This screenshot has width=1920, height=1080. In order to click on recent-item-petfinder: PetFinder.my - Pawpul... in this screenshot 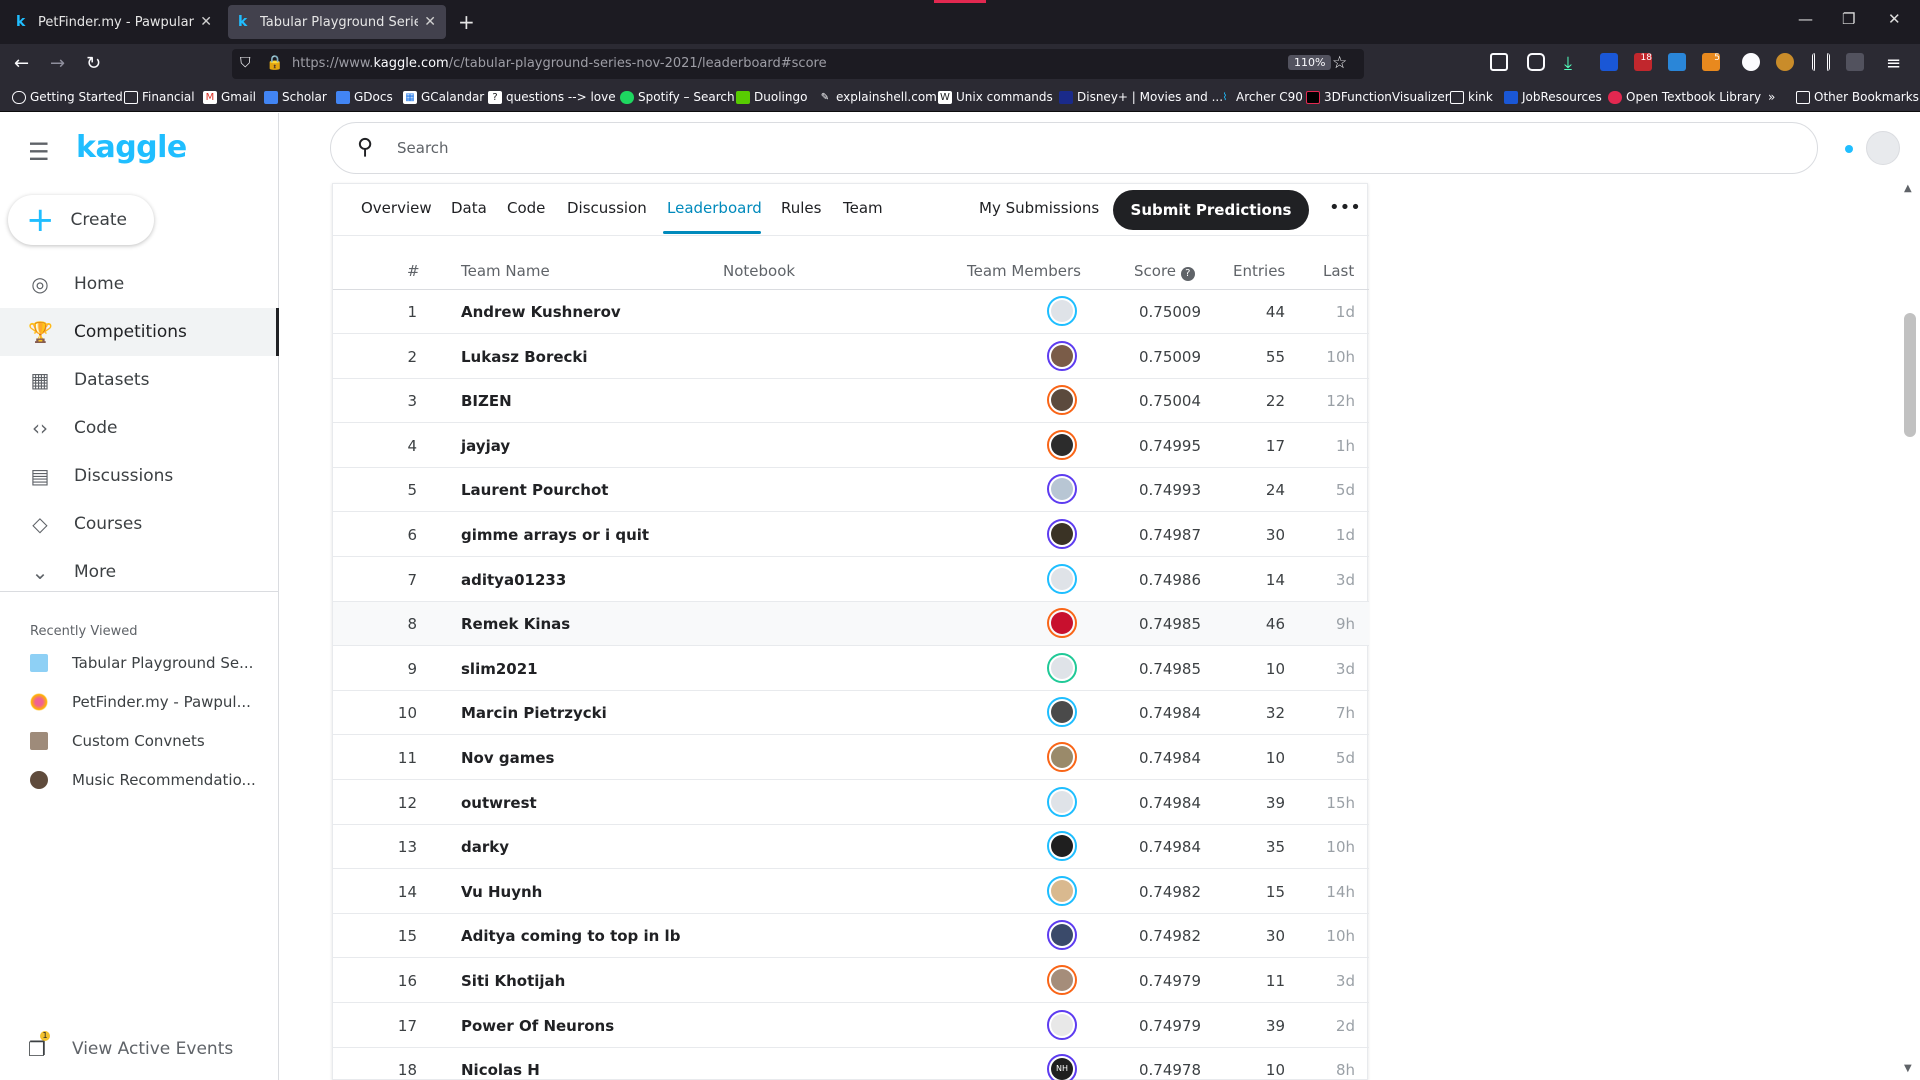, I will do `click(140, 702)`.